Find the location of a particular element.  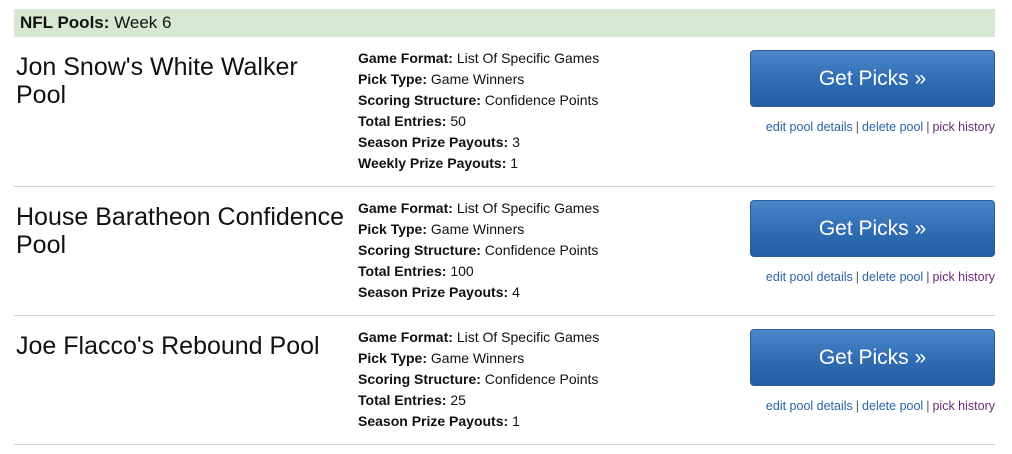

pools-header: NFL Pools: Week 6 is located at coordinates (504, 23).